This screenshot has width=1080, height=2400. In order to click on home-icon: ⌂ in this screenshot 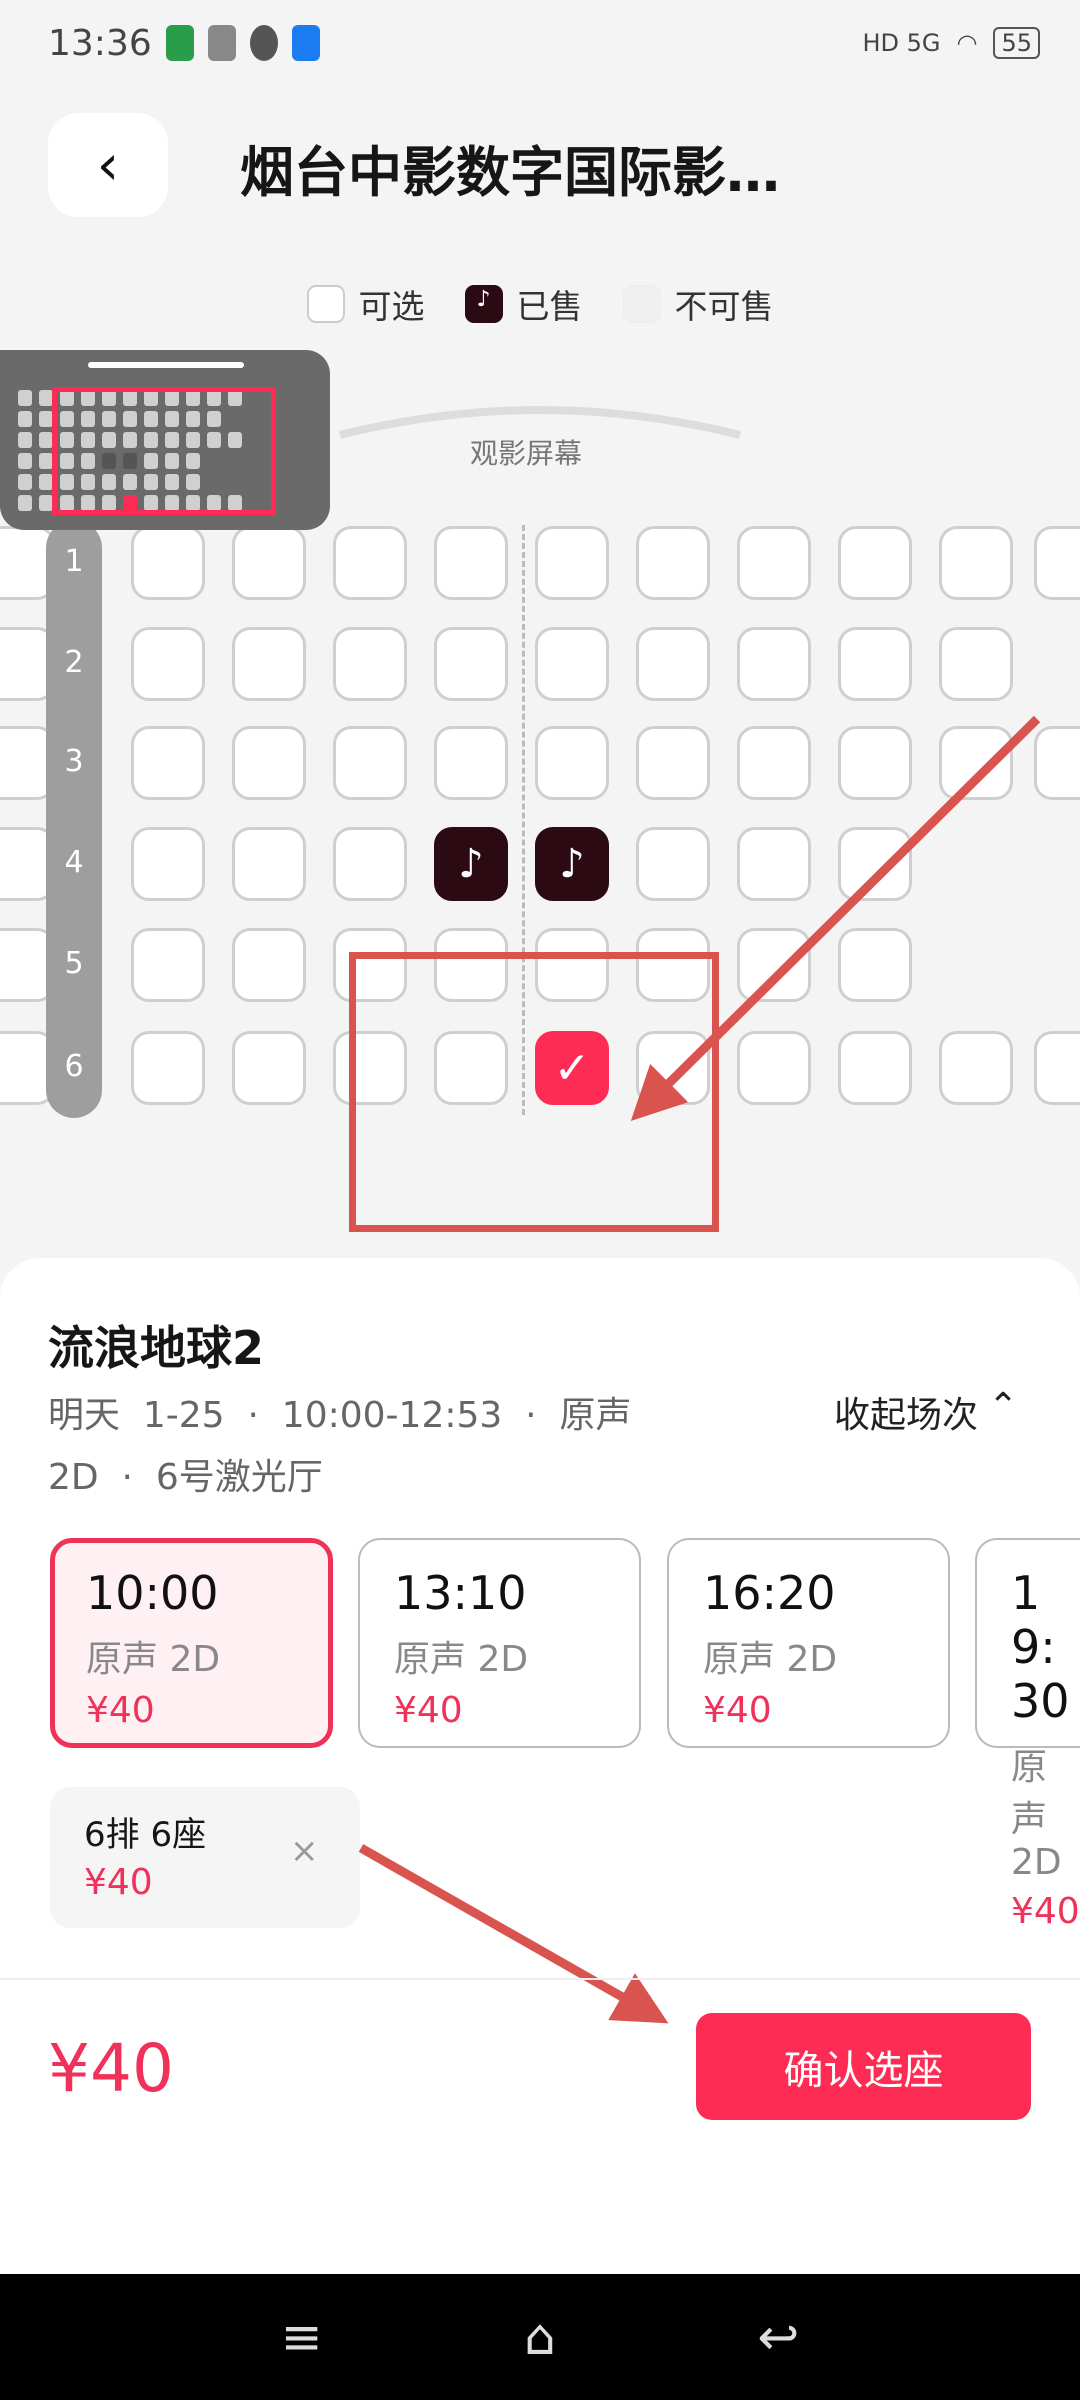, I will do `click(540, 2337)`.